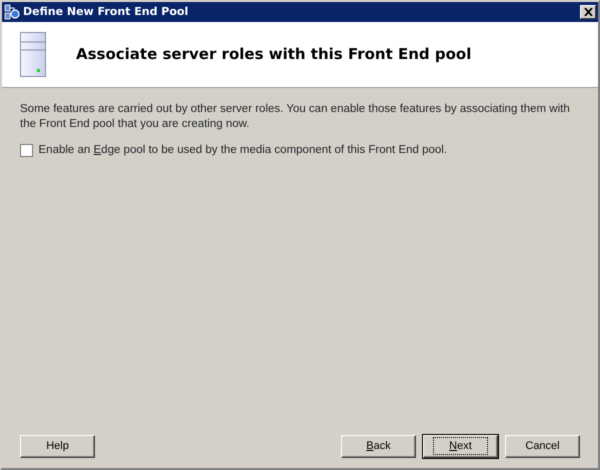 The height and width of the screenshot is (470, 600). Describe the element at coordinates (12, 12) in the screenshot. I see `app-icon` at that location.